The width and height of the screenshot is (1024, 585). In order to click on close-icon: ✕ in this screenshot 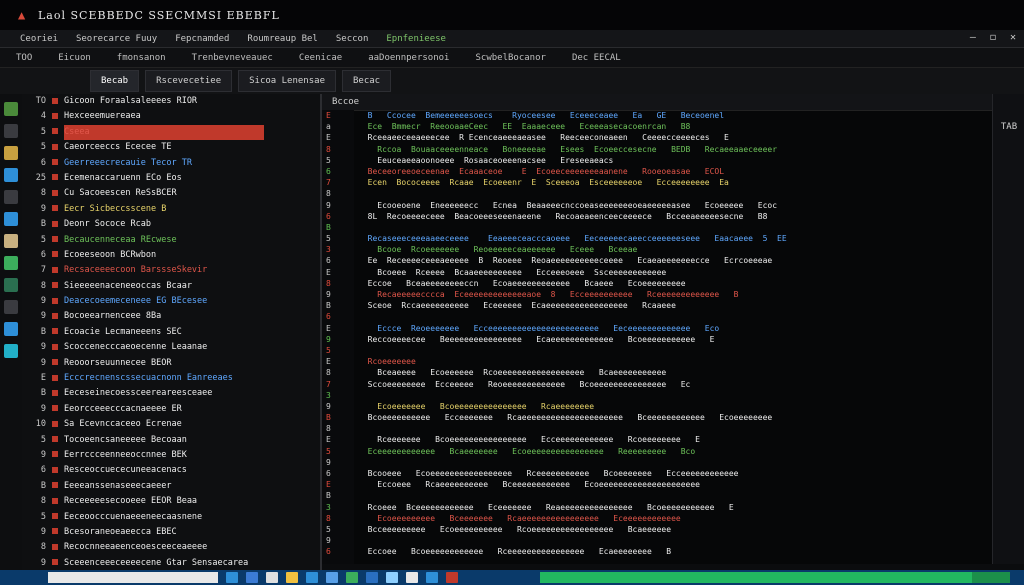, I will do `click(1013, 37)`.